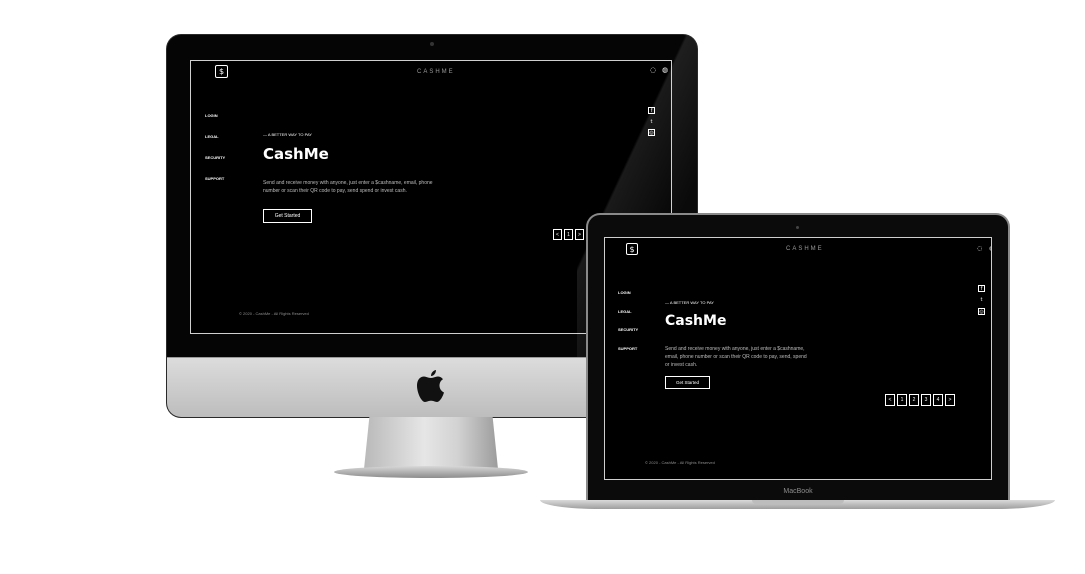 The height and width of the screenshot is (574, 1085). I want to click on imac-camera, so click(432, 44).